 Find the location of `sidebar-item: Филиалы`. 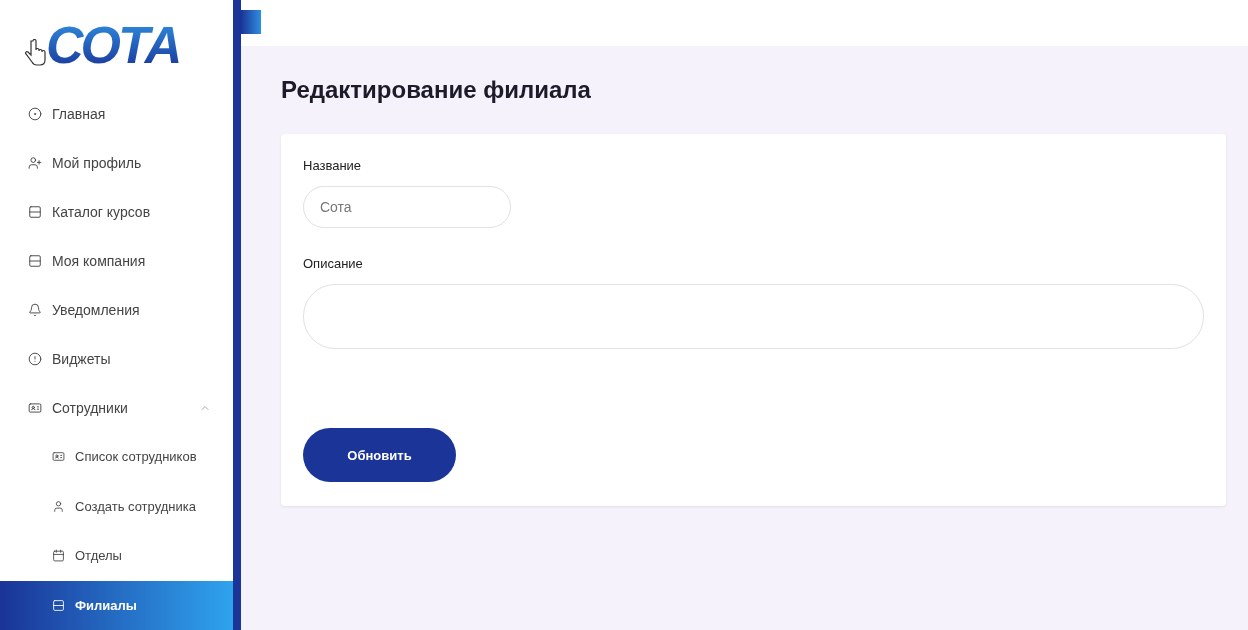

sidebar-item: Филиалы is located at coordinates (116, 605).